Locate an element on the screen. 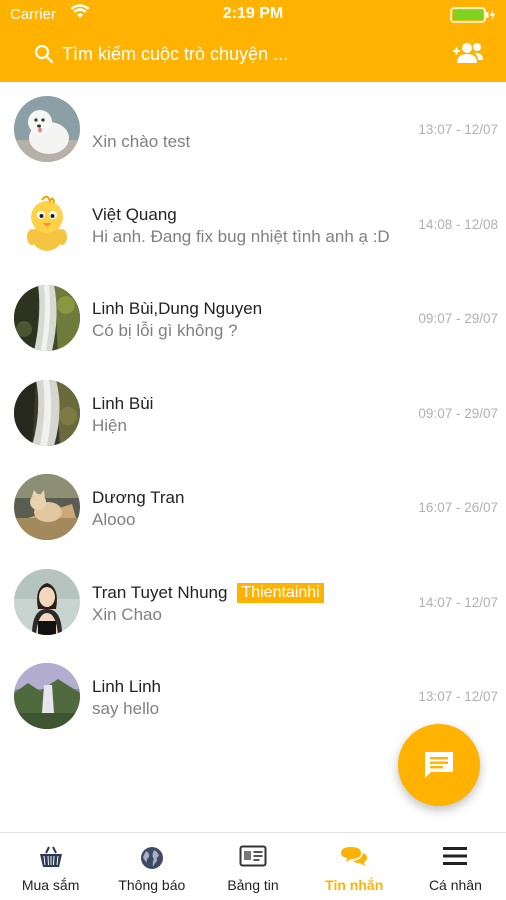 Image resolution: width=506 pixels, height=900 pixels. nav-item-mua-sam: Mua sắm is located at coordinates (50, 866).